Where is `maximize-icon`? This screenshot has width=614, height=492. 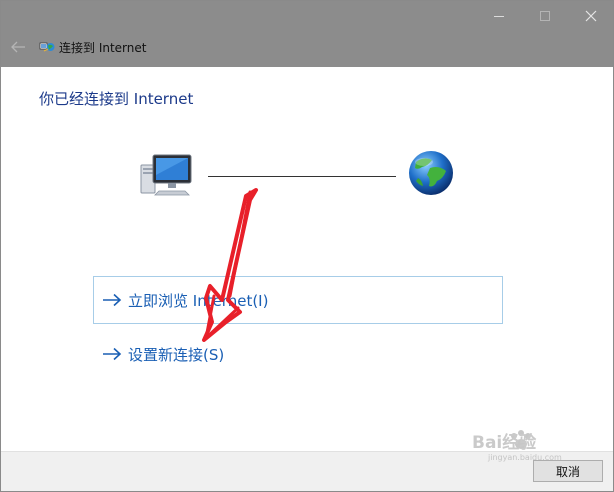 maximize-icon is located at coordinates (545, 16).